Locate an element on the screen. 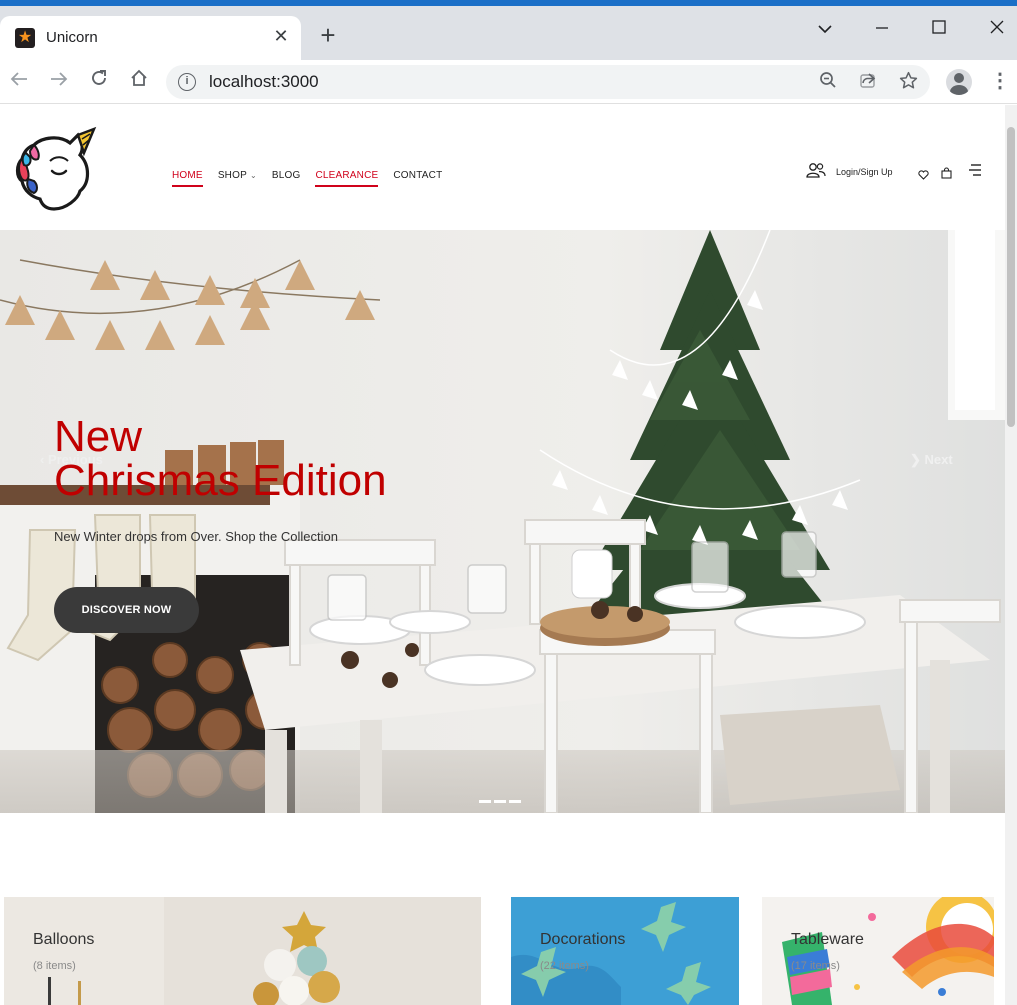 The height and width of the screenshot is (1005, 1017). category-card-decorations: Docorations (22 items) is located at coordinates (625, 951).